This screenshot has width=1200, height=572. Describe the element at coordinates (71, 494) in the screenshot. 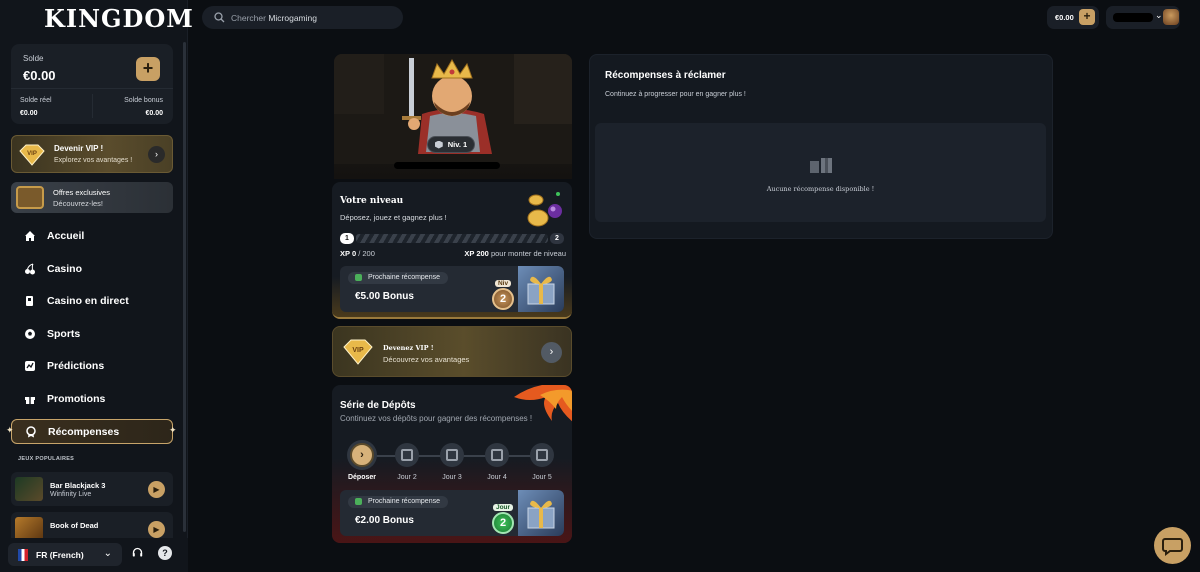

I see `game-provider: Winfinity Live` at that location.